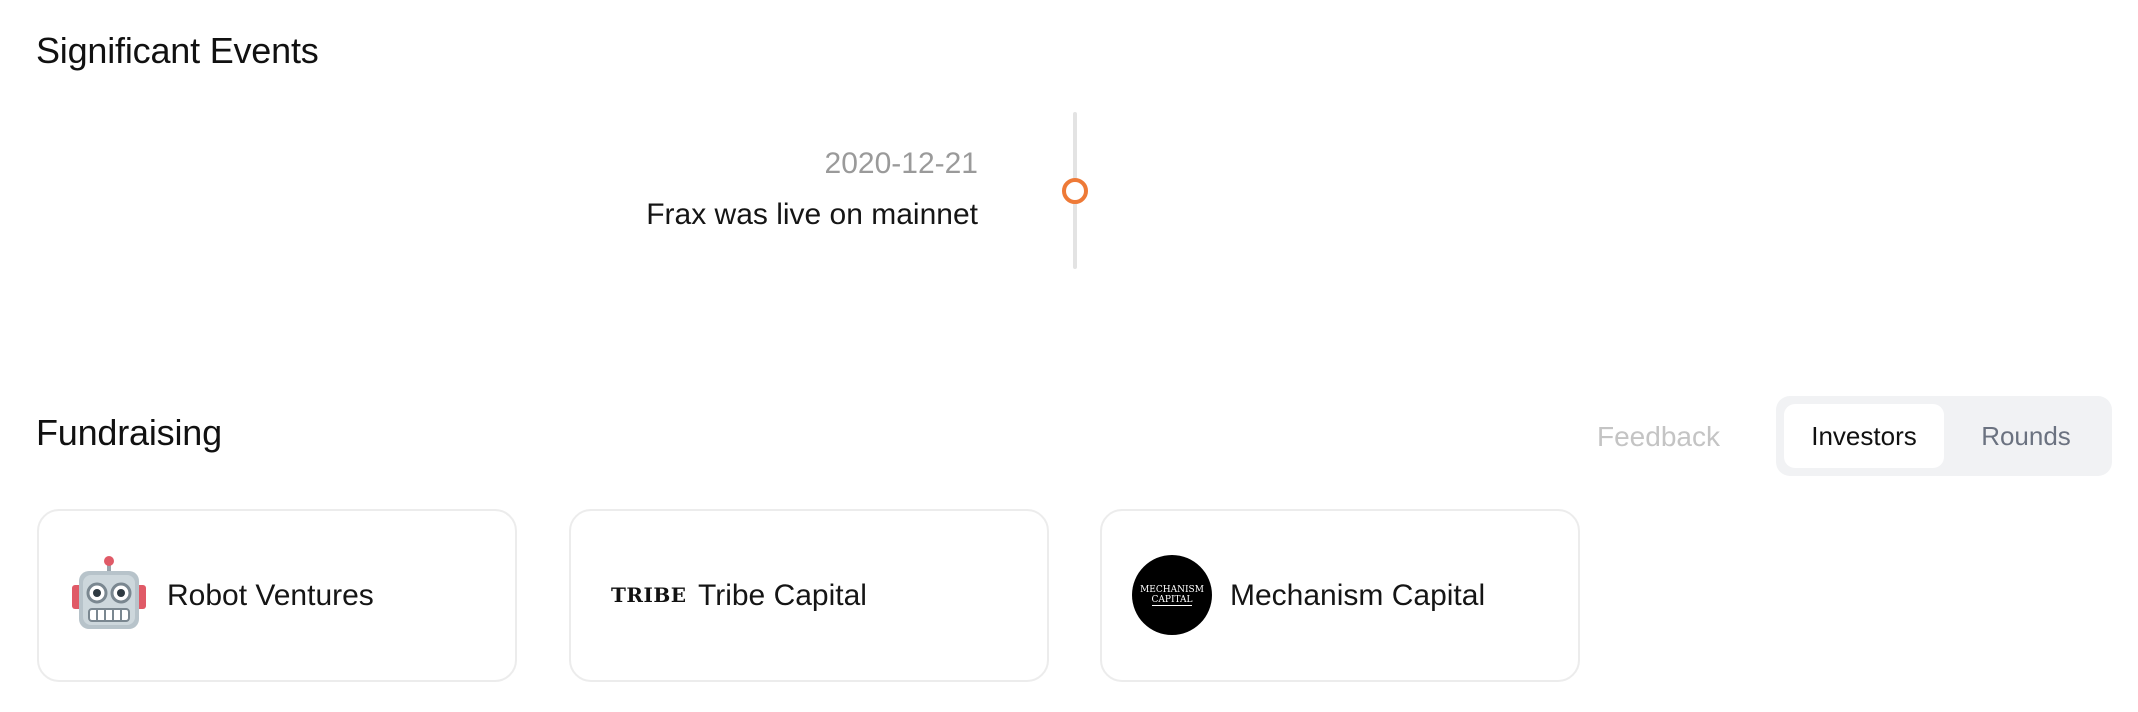  I want to click on investor-name: Mechanism Capital, so click(1358, 595).